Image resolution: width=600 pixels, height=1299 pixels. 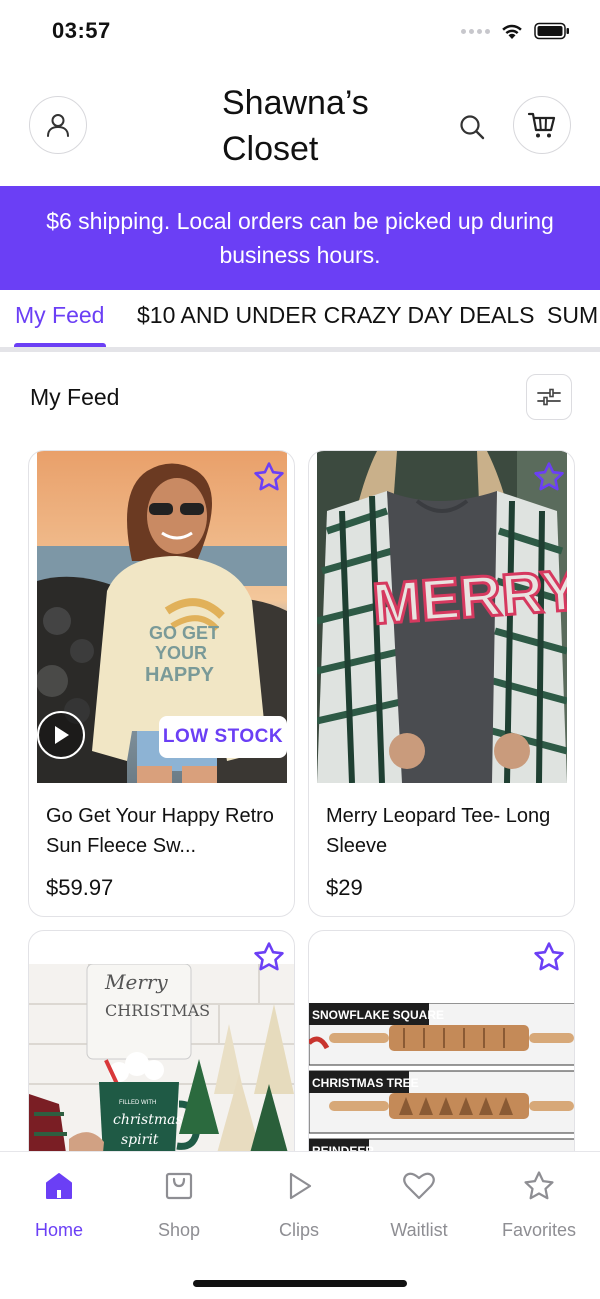 I want to click on svg-text: spirit, so click(x=140, y=1140).